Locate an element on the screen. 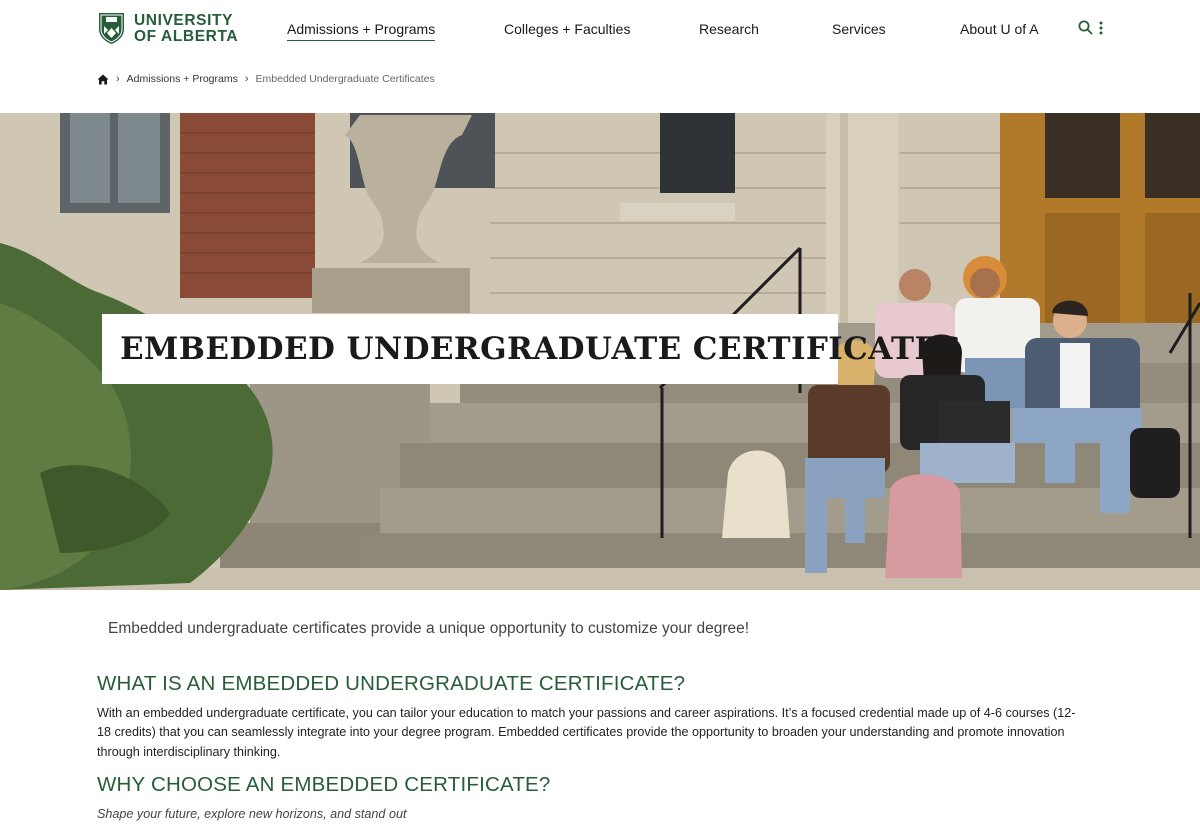 The height and width of the screenshot is (837, 1200). nav-colleges-faculties: Colleges + Faculties is located at coordinates (567, 29).